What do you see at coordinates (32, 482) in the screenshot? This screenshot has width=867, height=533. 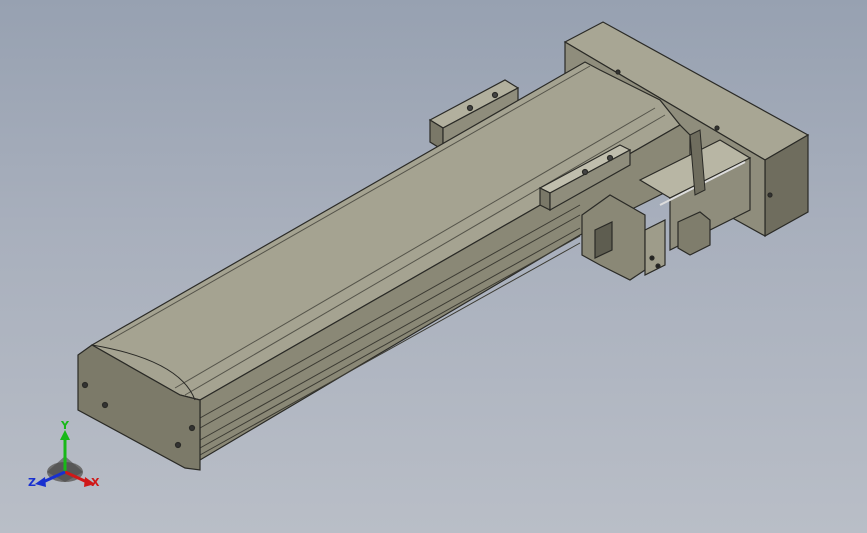 I see `z-axis-label: Z` at bounding box center [32, 482].